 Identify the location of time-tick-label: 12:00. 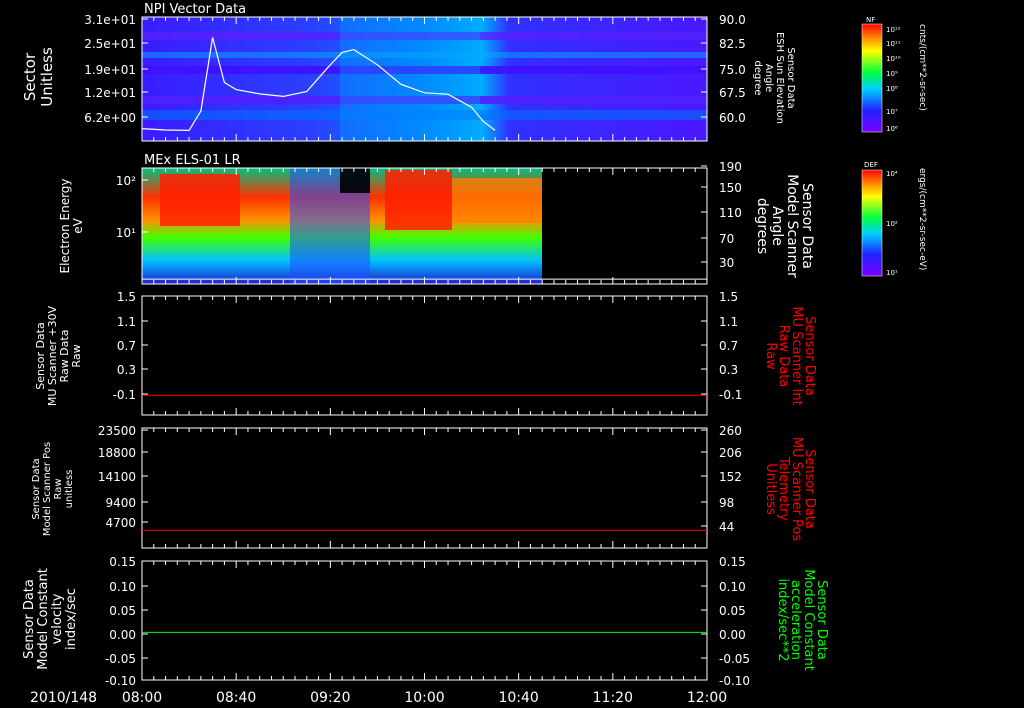
(707, 698).